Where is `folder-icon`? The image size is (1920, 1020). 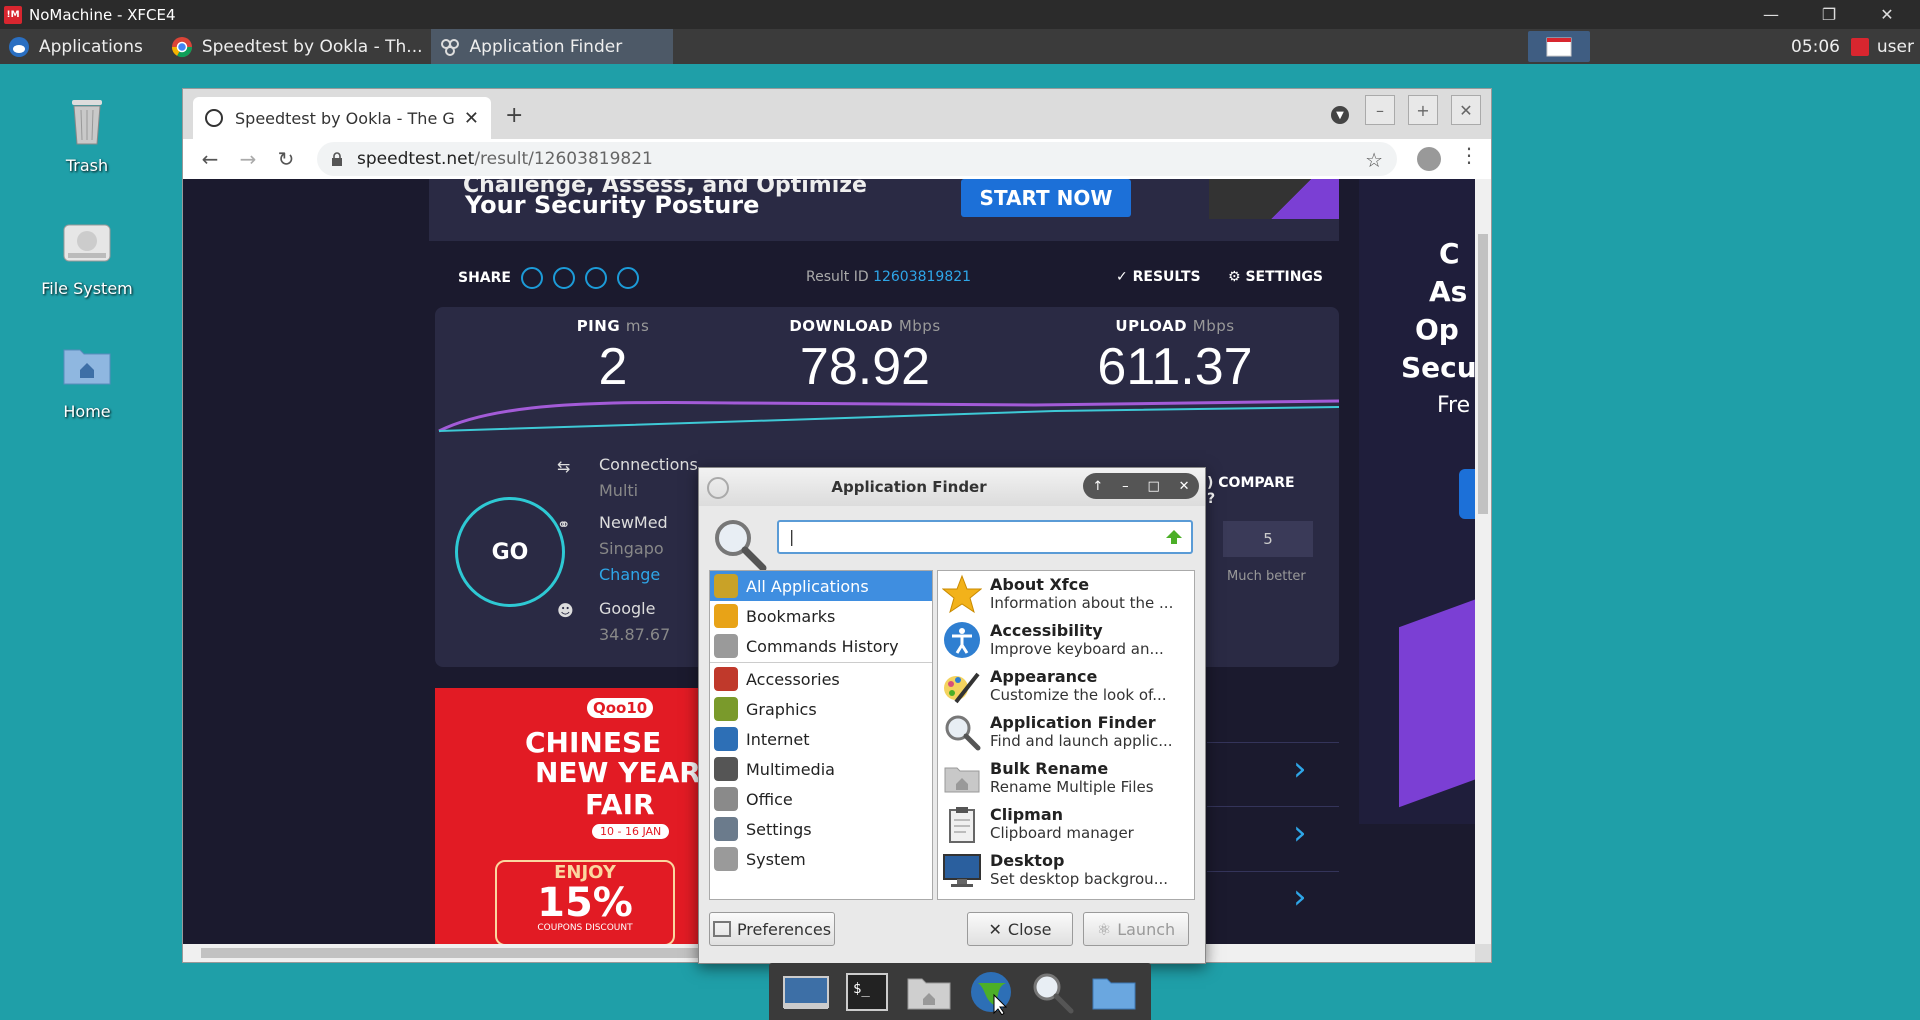 folder-icon is located at coordinates (1114, 992).